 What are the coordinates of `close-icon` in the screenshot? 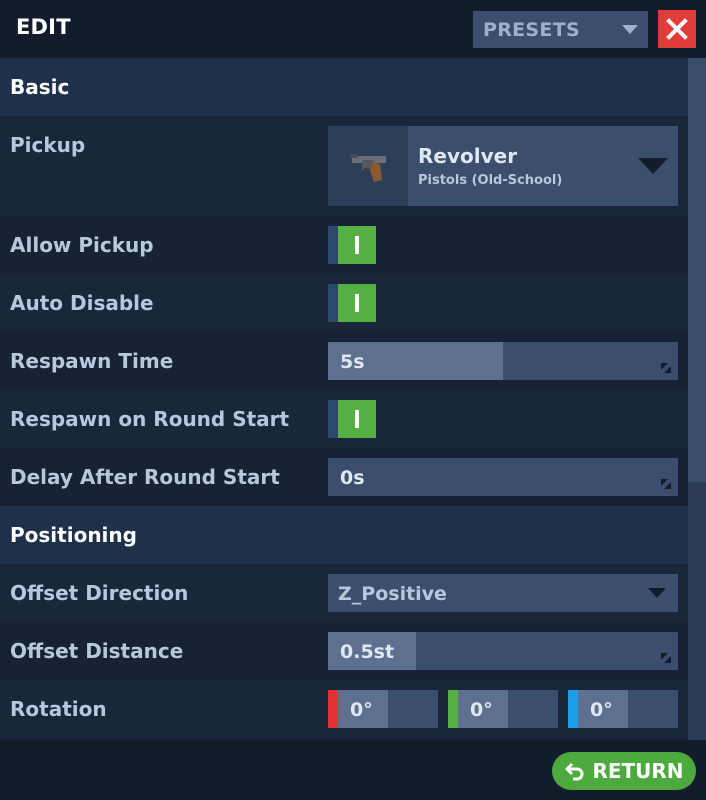 It's located at (677, 29).